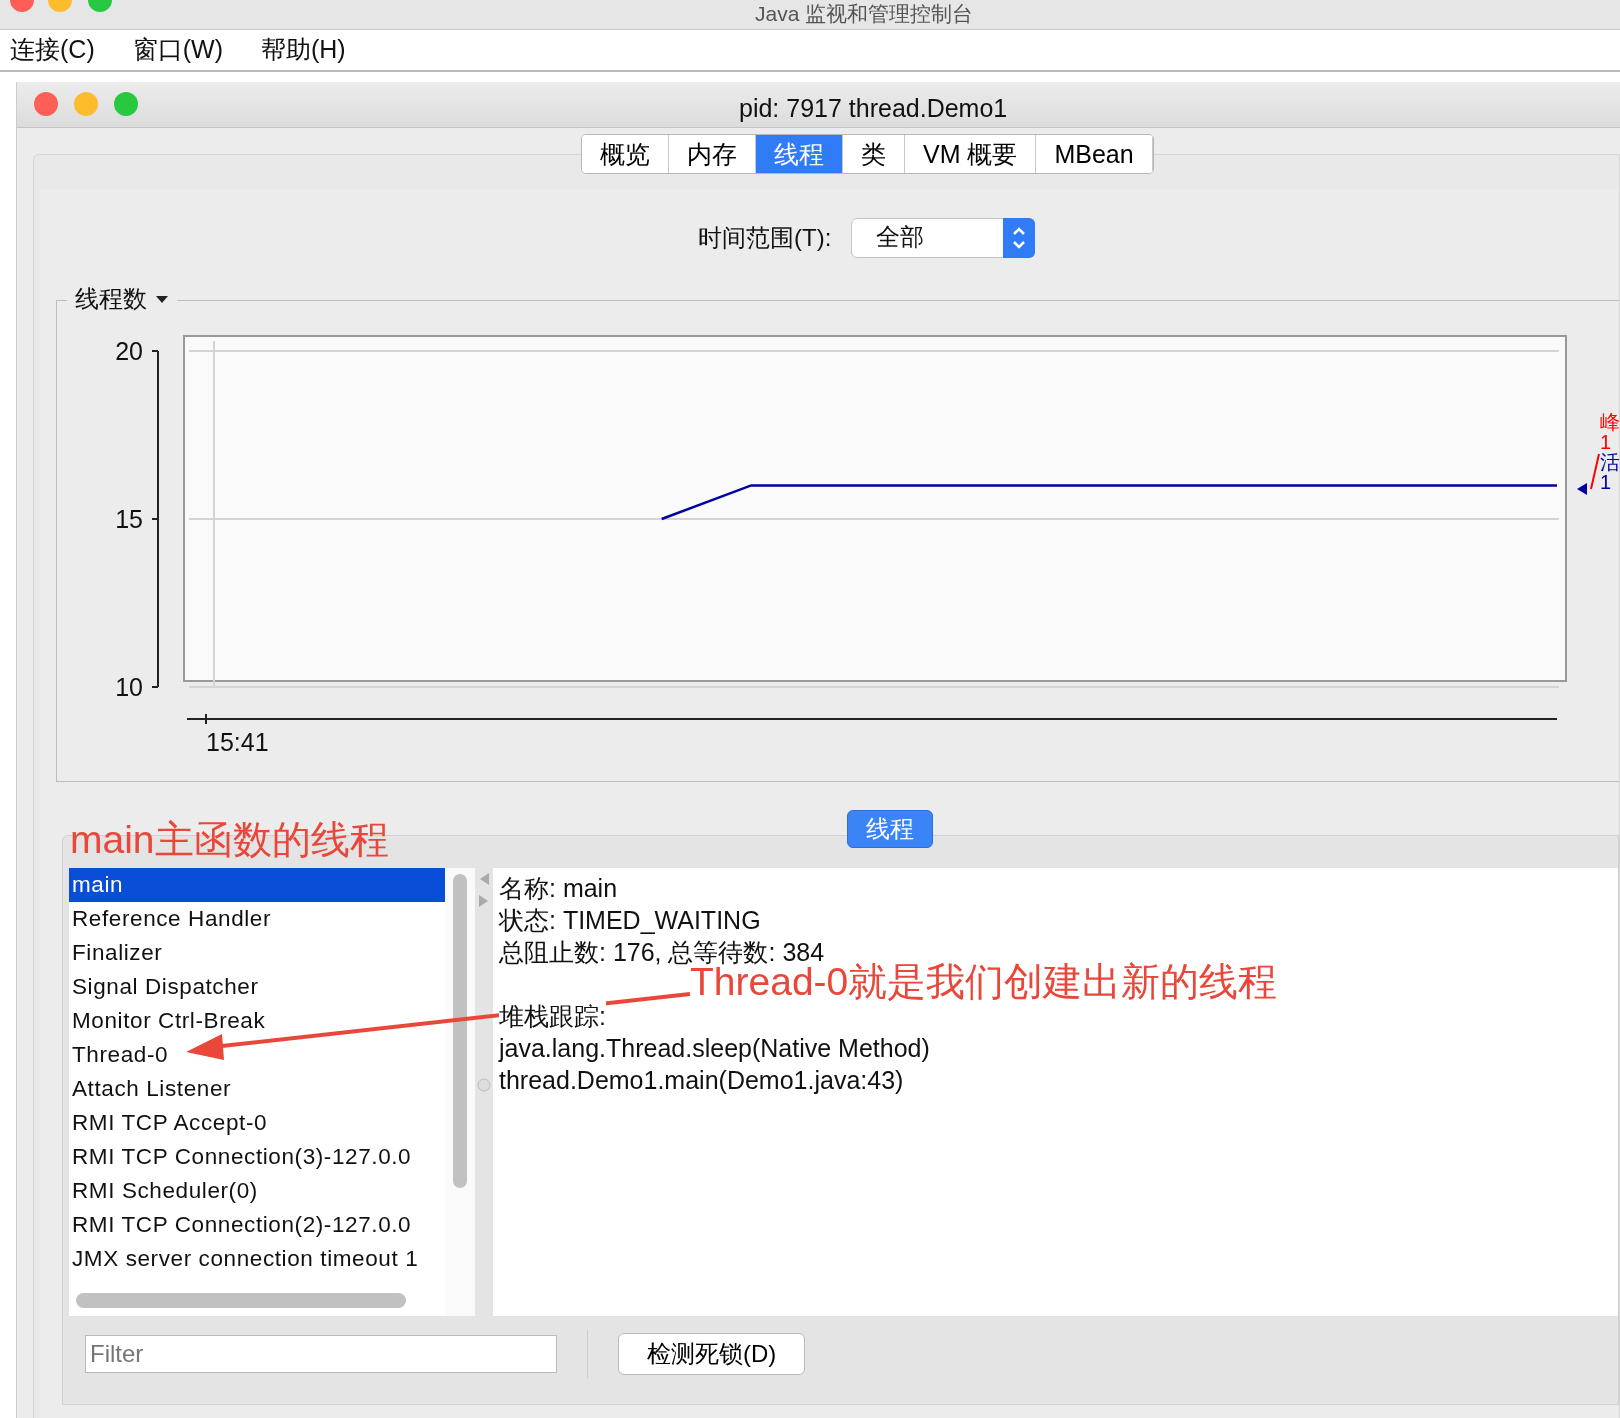 The height and width of the screenshot is (1418, 1620). Describe the element at coordinates (625, 154) in the screenshot. I see `tab: 概览` at that location.